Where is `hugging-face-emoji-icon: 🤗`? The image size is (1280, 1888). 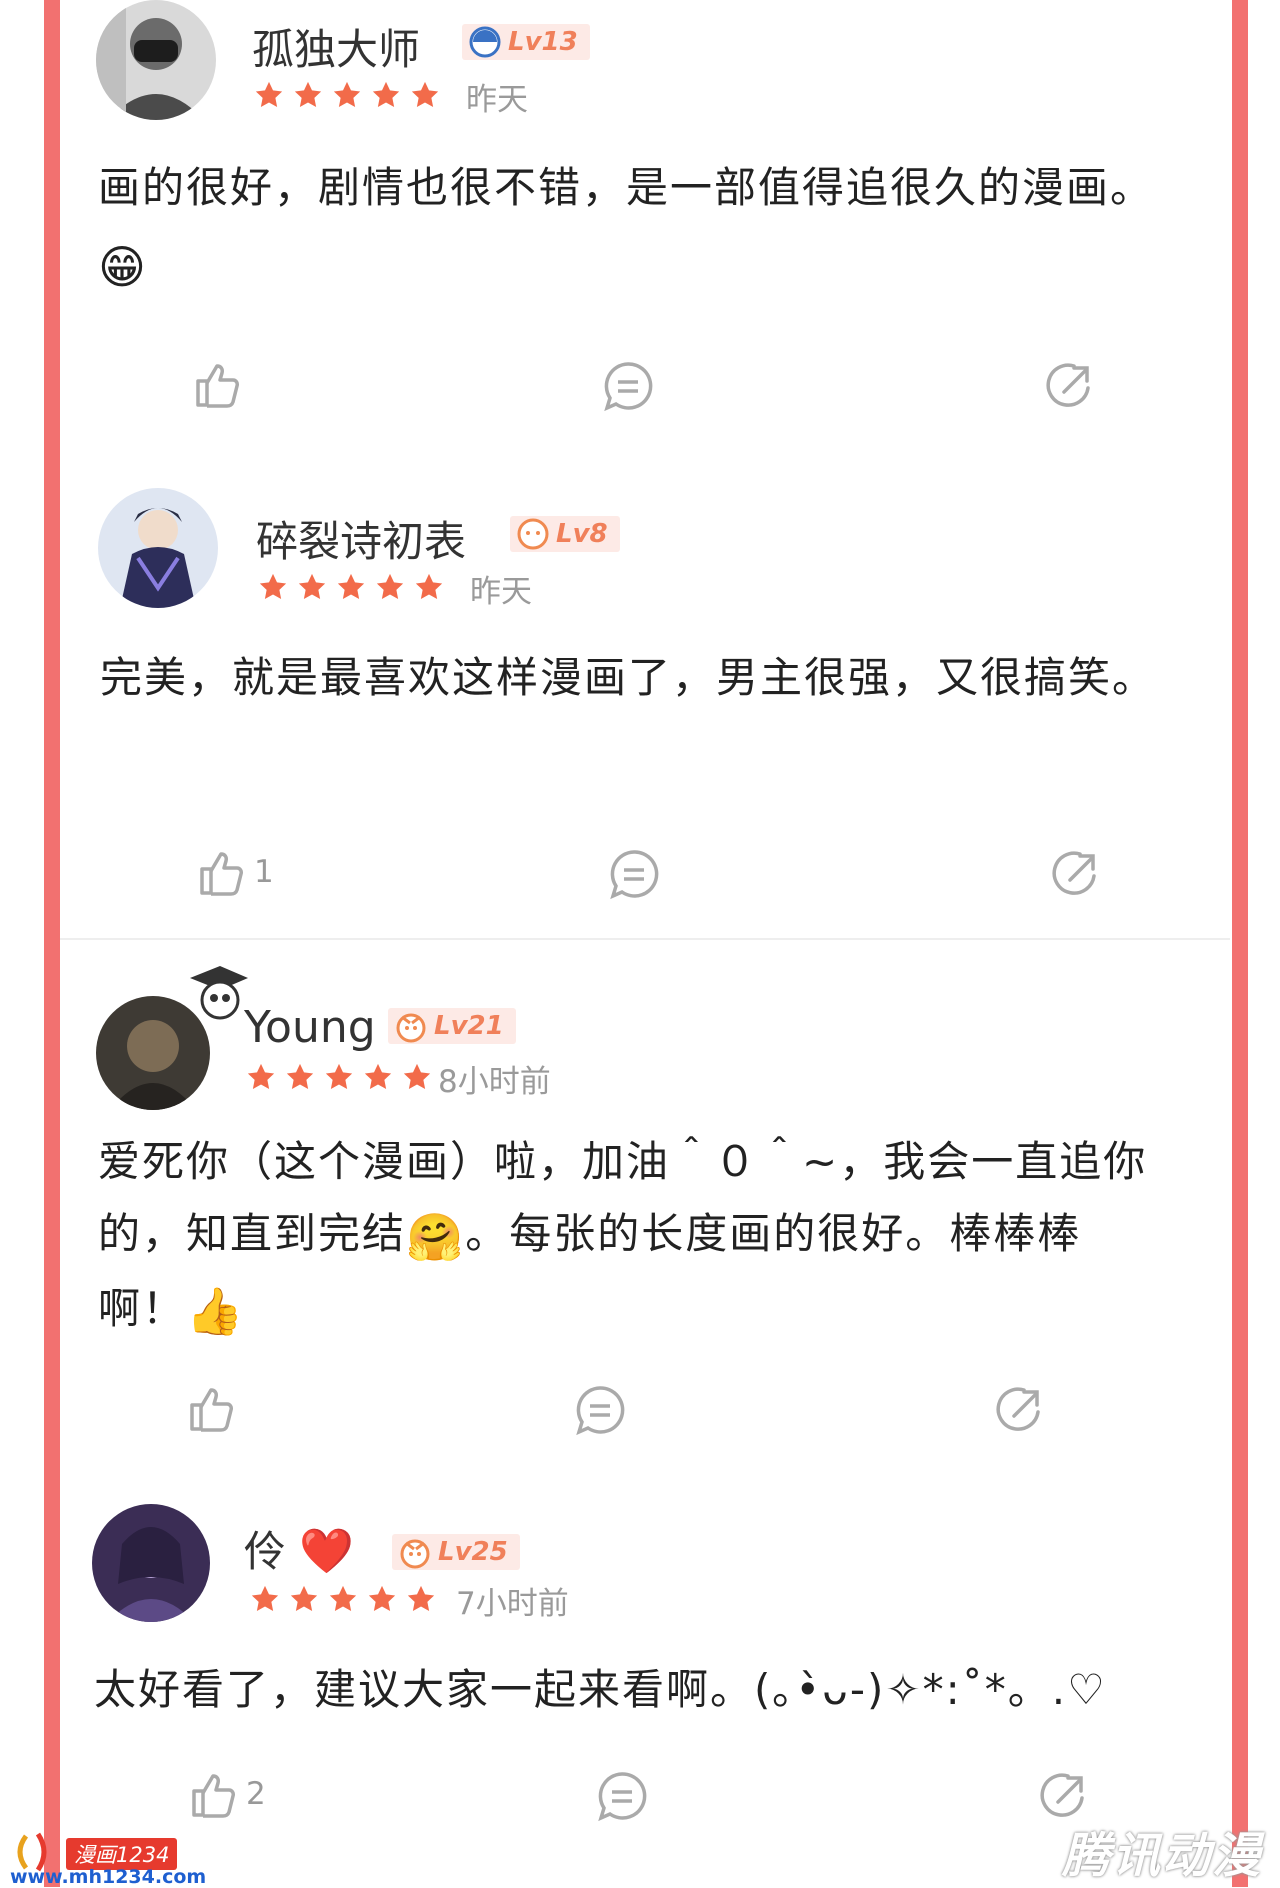 hugging-face-emoji-icon: 🤗 is located at coordinates (436, 1236).